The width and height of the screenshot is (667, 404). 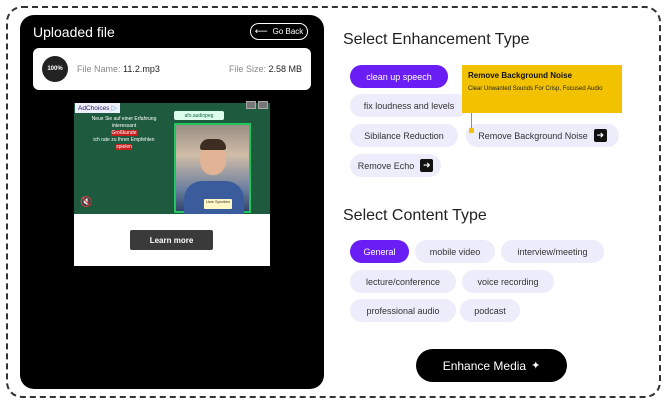 I want to click on option-fix-loudness: fix loudness and levels, so click(x=409, y=105).